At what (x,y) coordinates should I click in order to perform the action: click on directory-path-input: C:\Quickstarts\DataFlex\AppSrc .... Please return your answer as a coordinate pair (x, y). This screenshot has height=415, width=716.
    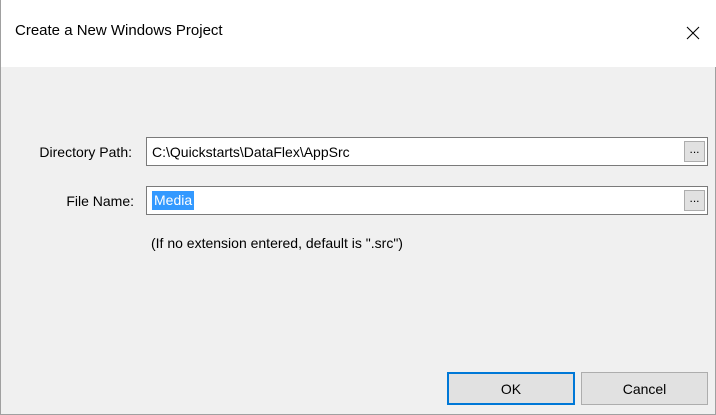
    Looking at the image, I should click on (427, 151).